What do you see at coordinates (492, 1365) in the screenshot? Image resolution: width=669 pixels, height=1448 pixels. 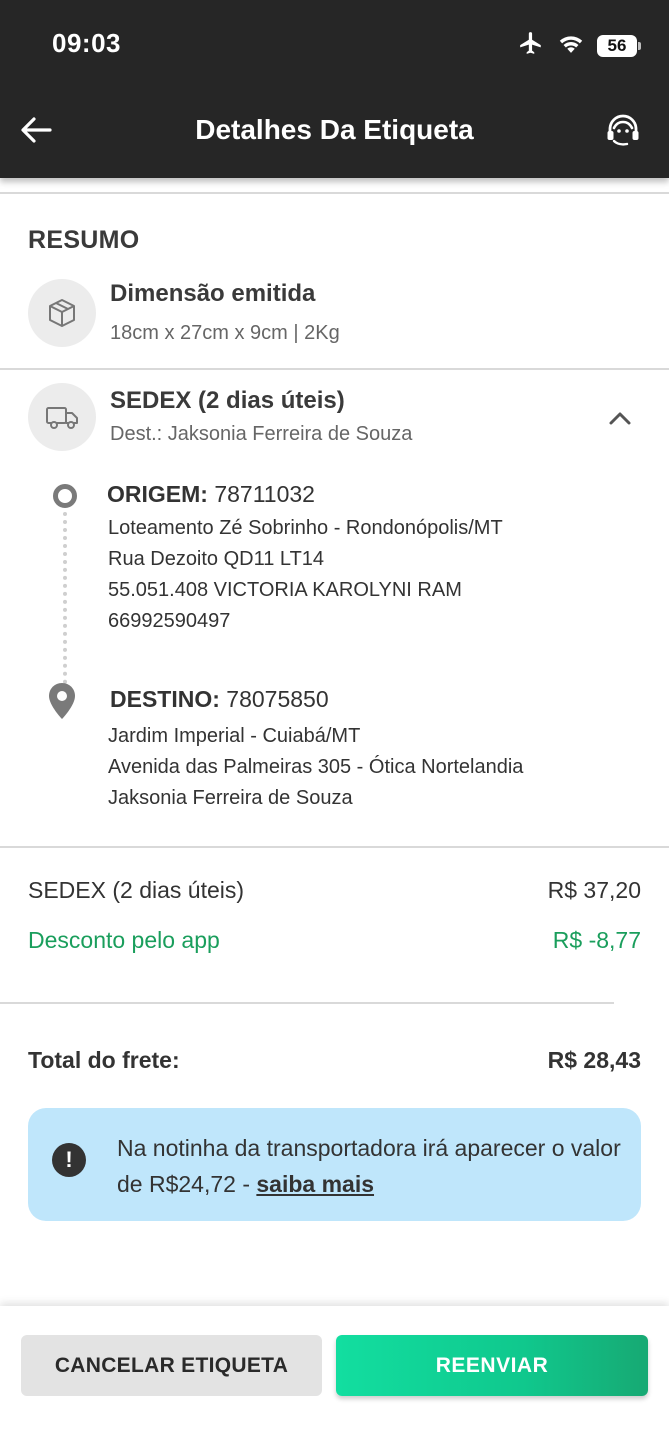 I see `resend-button: REENVIAR` at bounding box center [492, 1365].